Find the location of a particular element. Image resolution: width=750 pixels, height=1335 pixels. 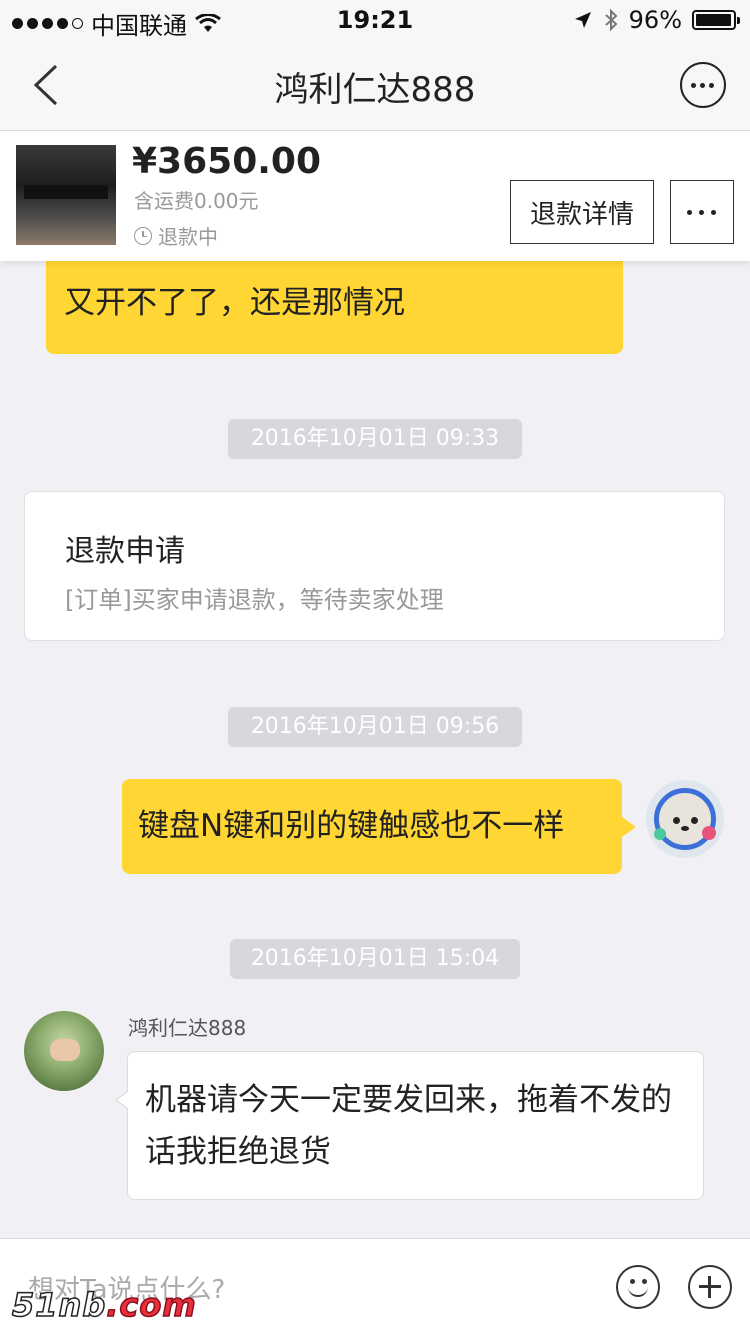

order-price: ¥3650.00 is located at coordinates (227, 161).